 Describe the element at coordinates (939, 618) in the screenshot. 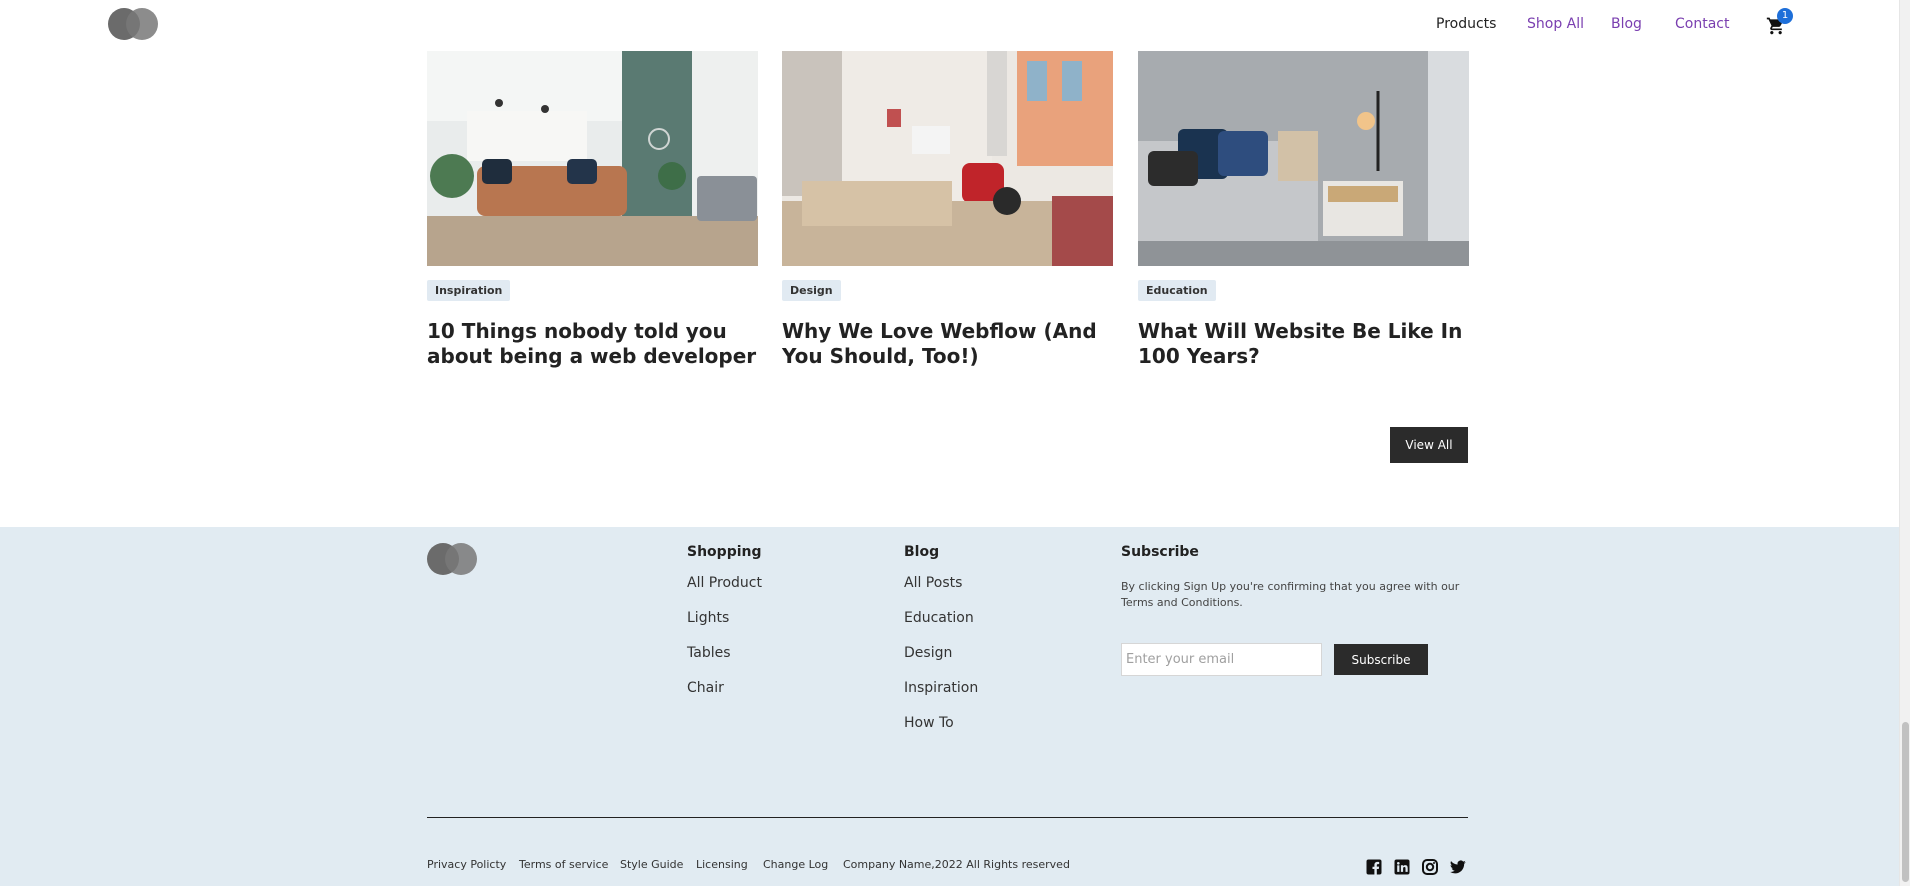

I see `footer-link: Education` at that location.